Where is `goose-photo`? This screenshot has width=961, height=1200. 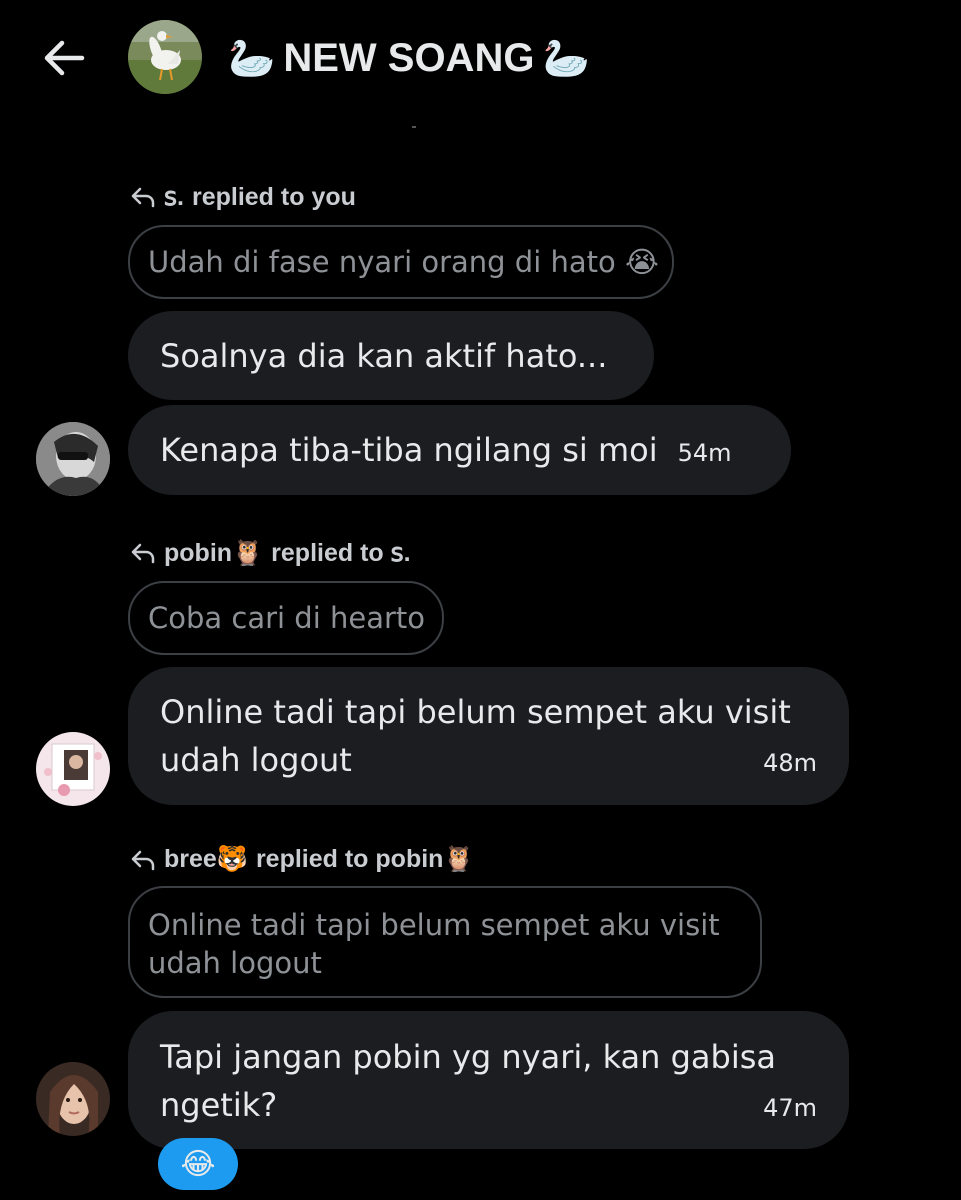
goose-photo is located at coordinates (165, 57).